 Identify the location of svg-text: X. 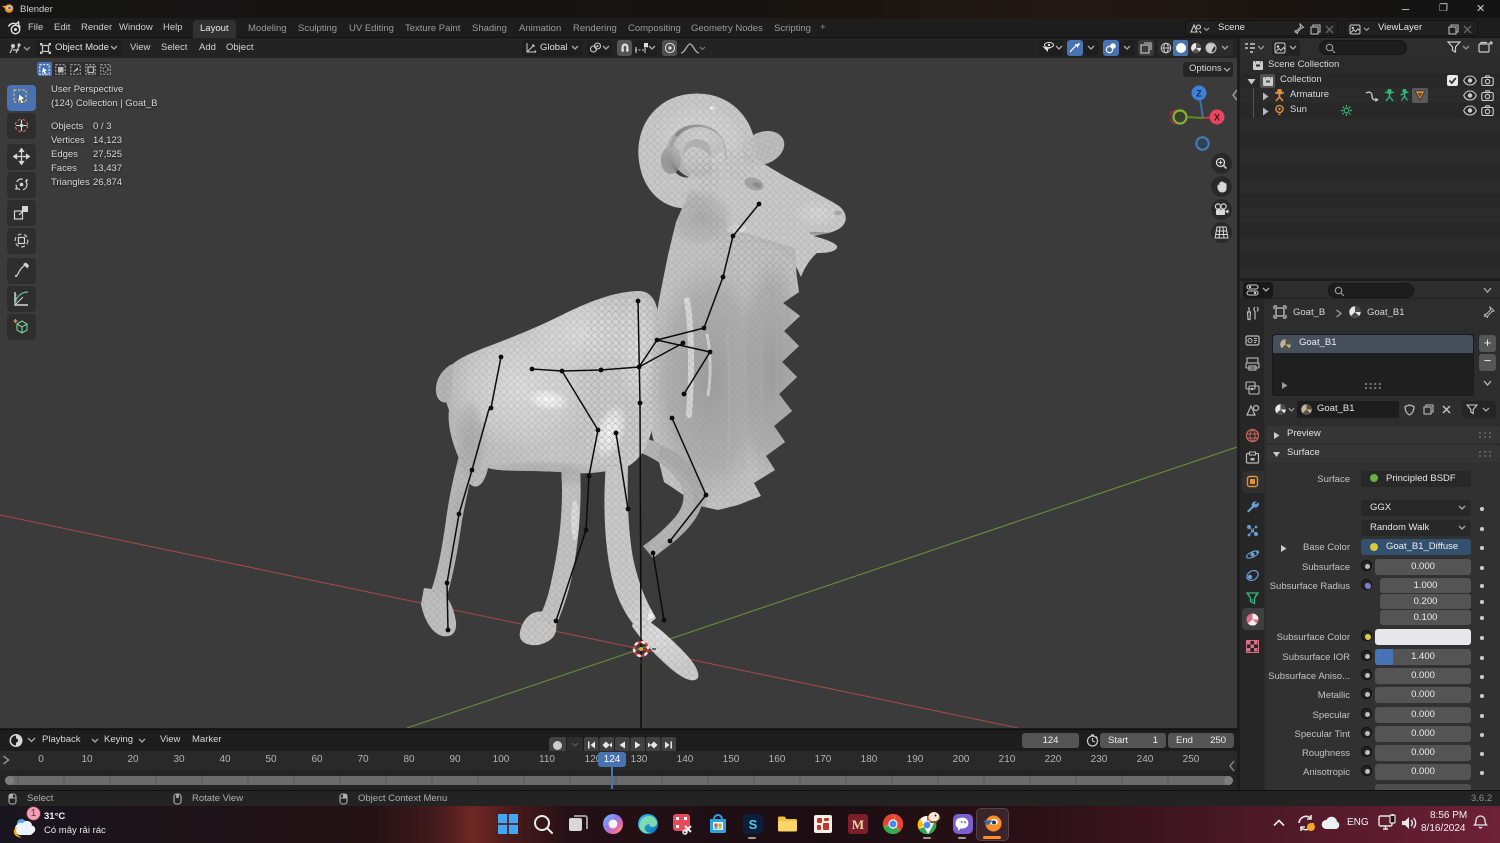
(1217, 118).